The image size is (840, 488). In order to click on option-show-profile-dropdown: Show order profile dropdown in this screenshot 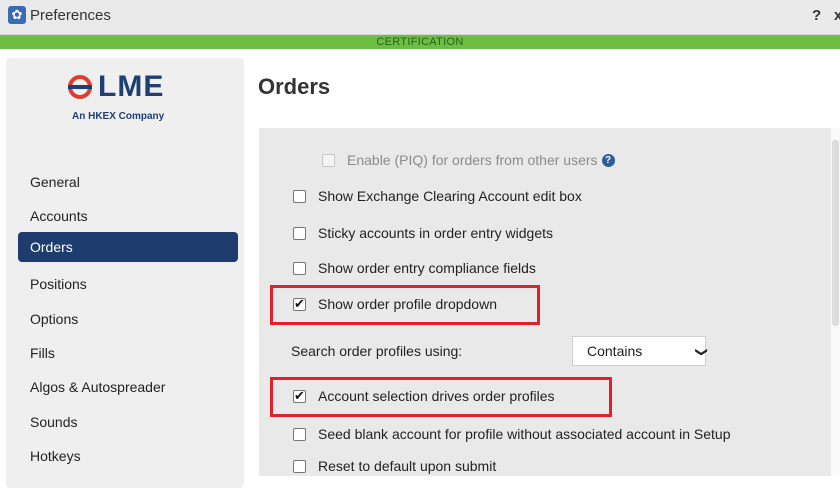, I will do `click(395, 304)`.